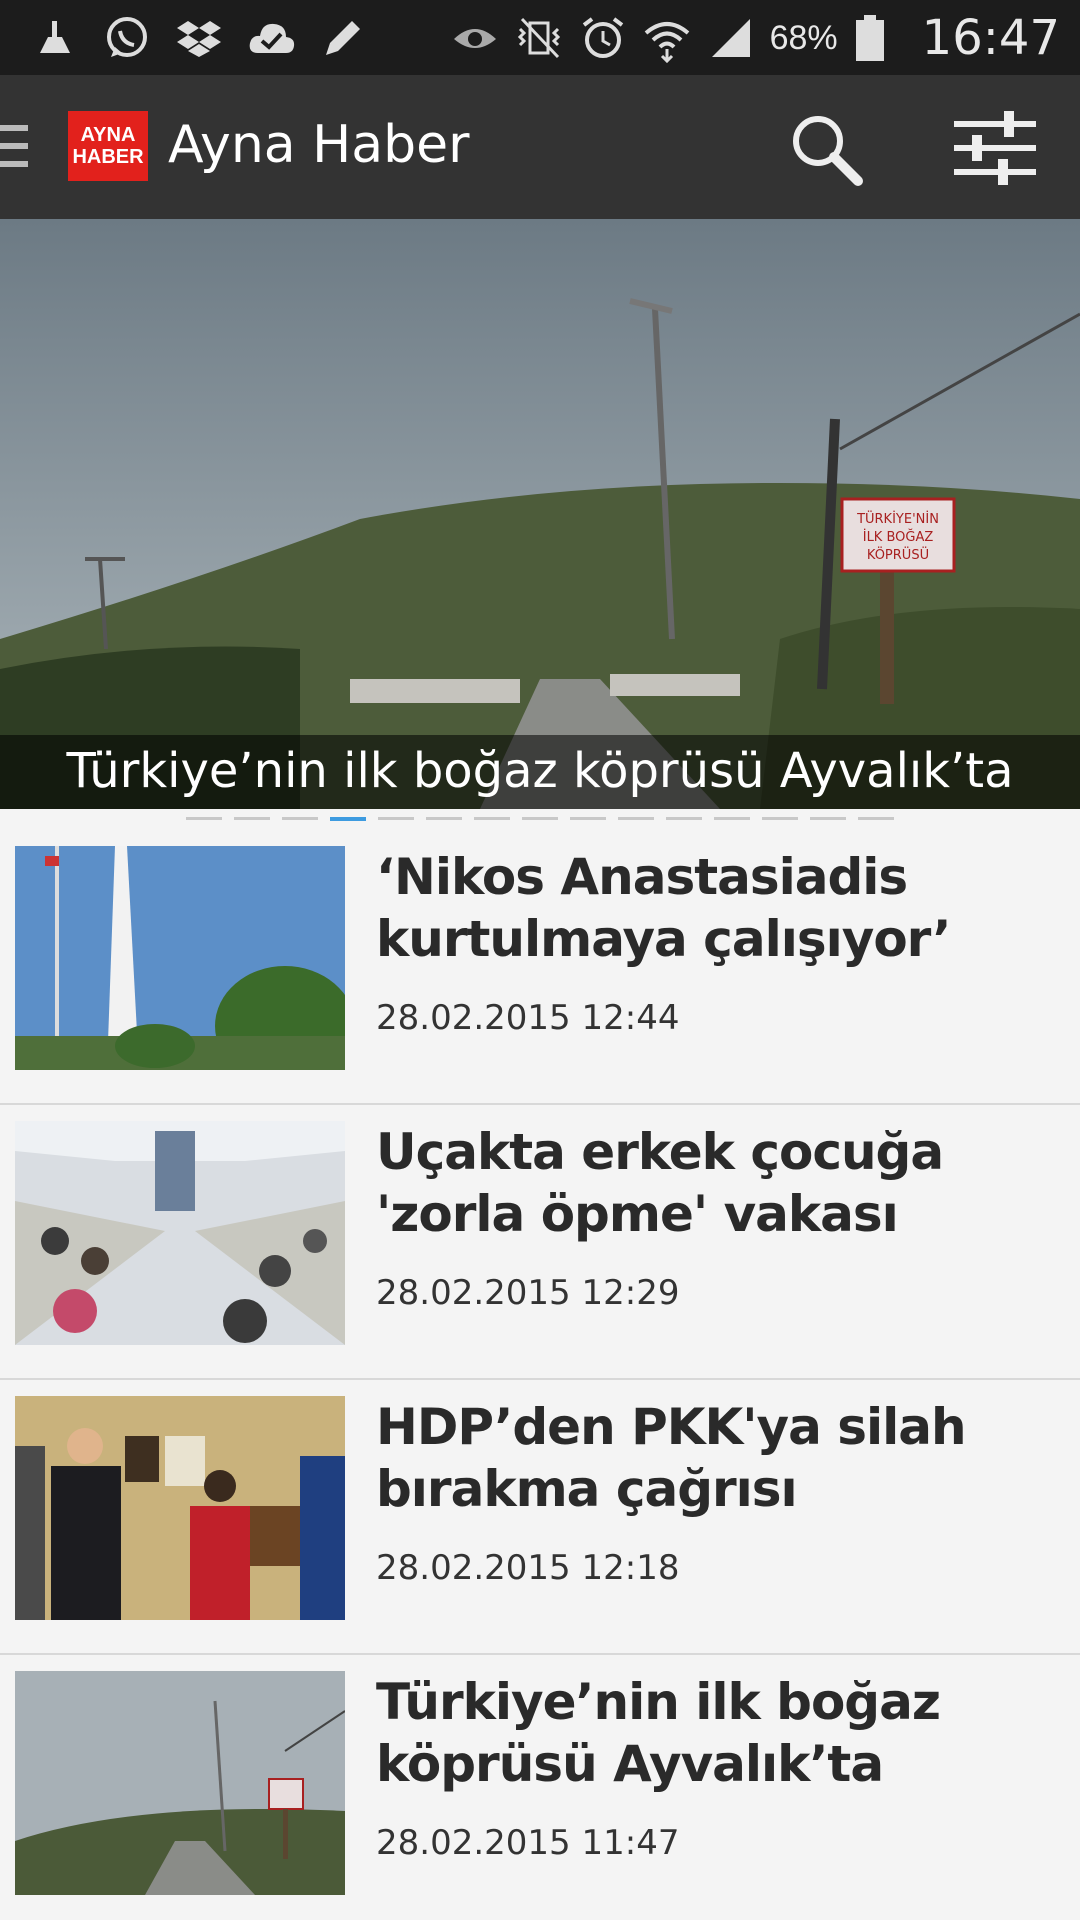 Image resolution: width=1080 pixels, height=1920 pixels. What do you see at coordinates (108, 135) in the screenshot?
I see `logo-line-1: AYNA` at bounding box center [108, 135].